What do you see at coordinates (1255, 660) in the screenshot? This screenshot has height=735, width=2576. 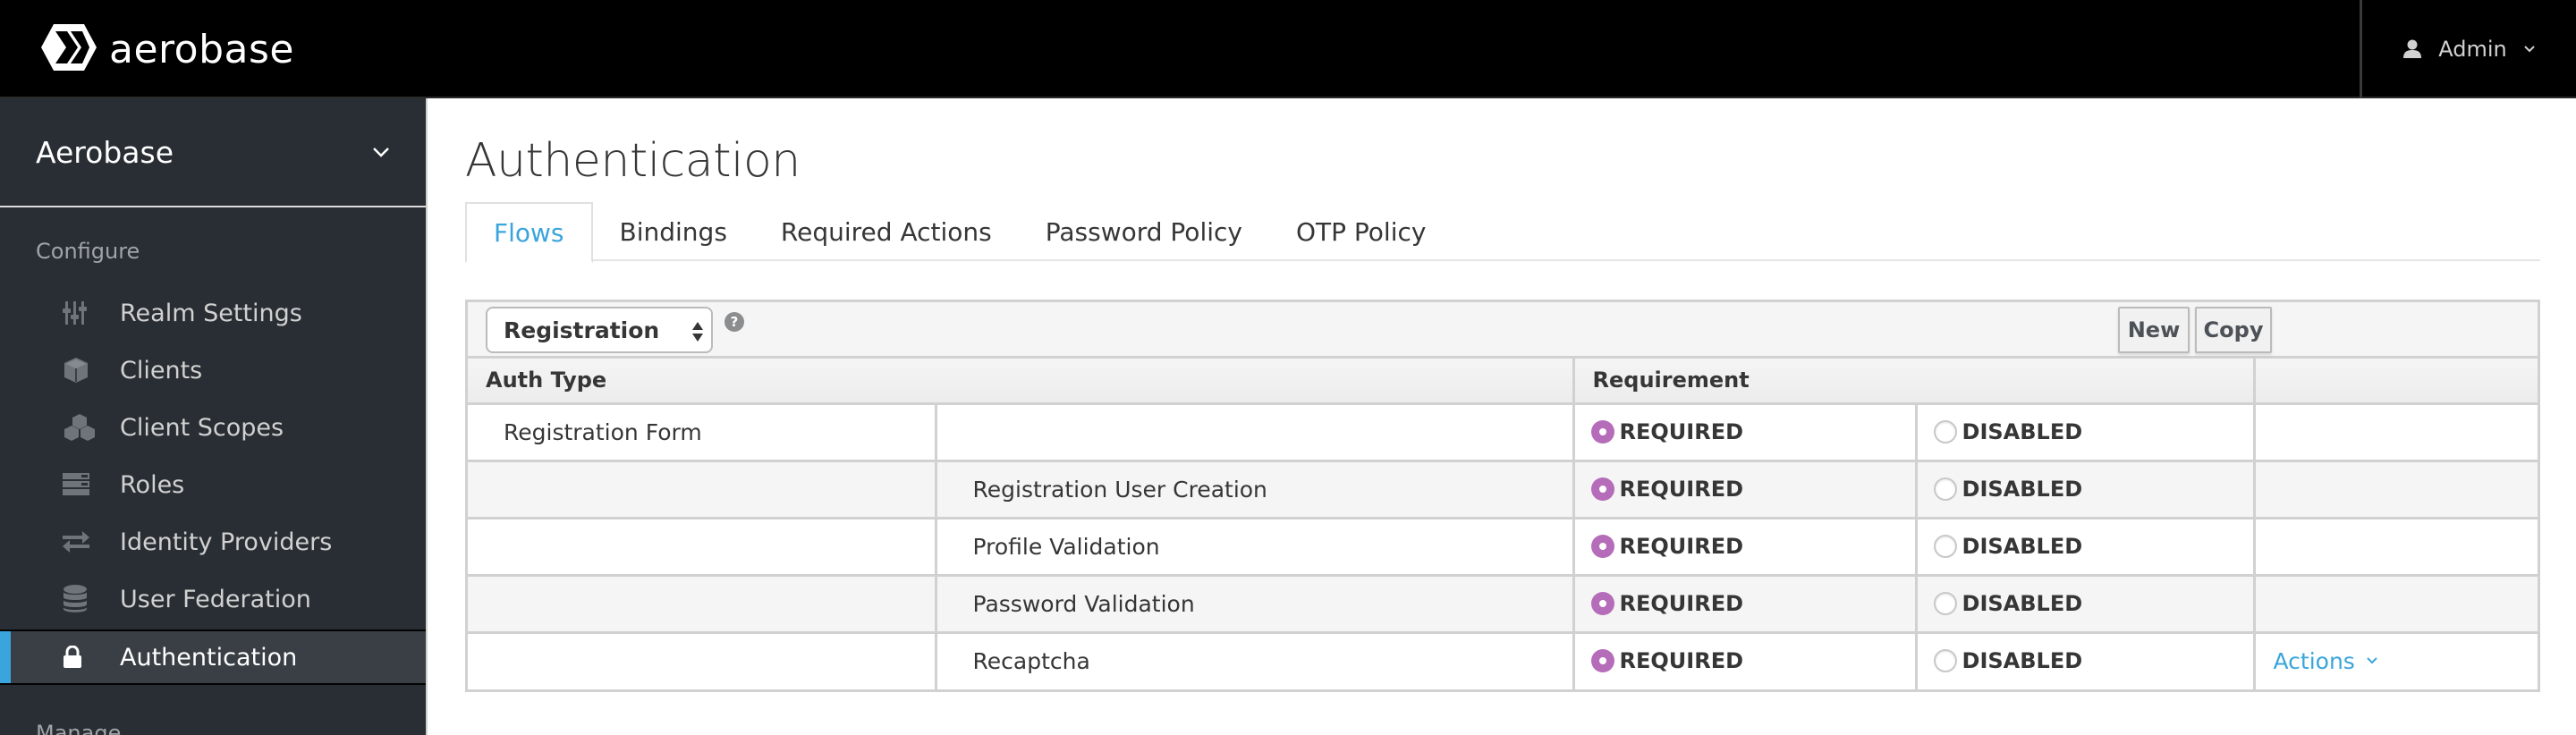 I see `auth-type-level2: Recaptcha` at bounding box center [1255, 660].